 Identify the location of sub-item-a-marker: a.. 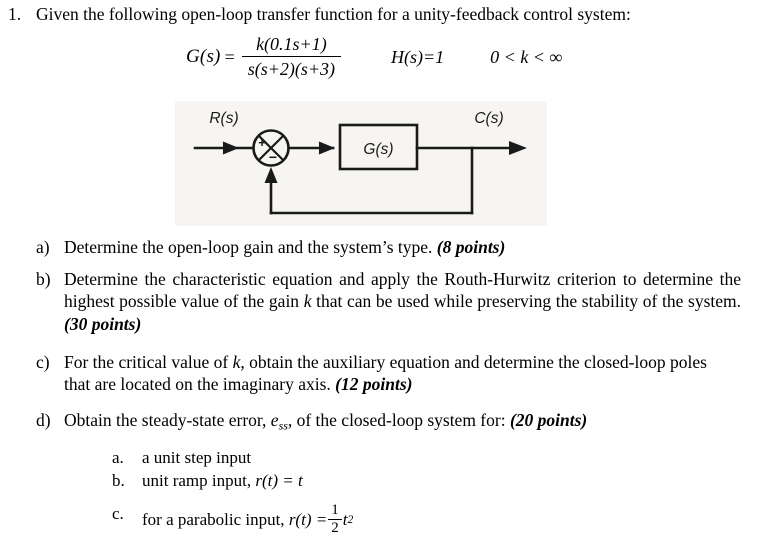
(118, 457).